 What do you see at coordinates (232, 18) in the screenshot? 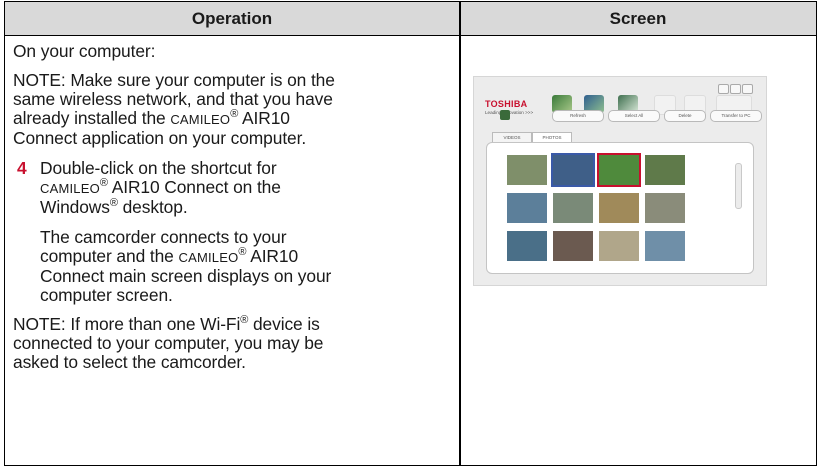
I see `header-operation: Operation` at bounding box center [232, 18].